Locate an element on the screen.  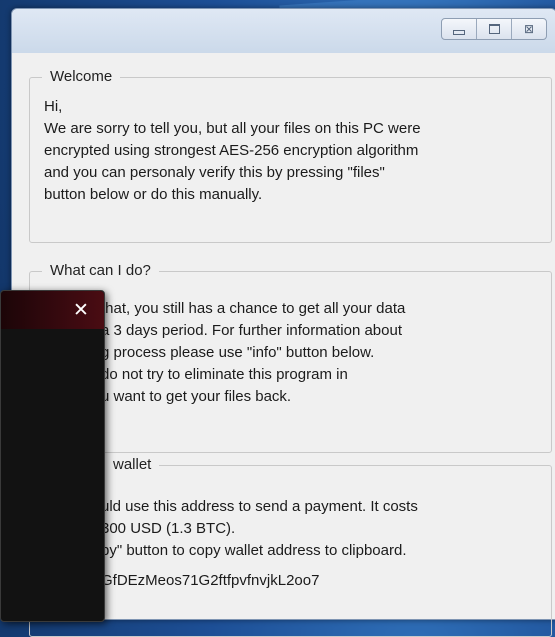
wallet-line: 300 USD (1.3 BTC). is located at coordinates (168, 528).